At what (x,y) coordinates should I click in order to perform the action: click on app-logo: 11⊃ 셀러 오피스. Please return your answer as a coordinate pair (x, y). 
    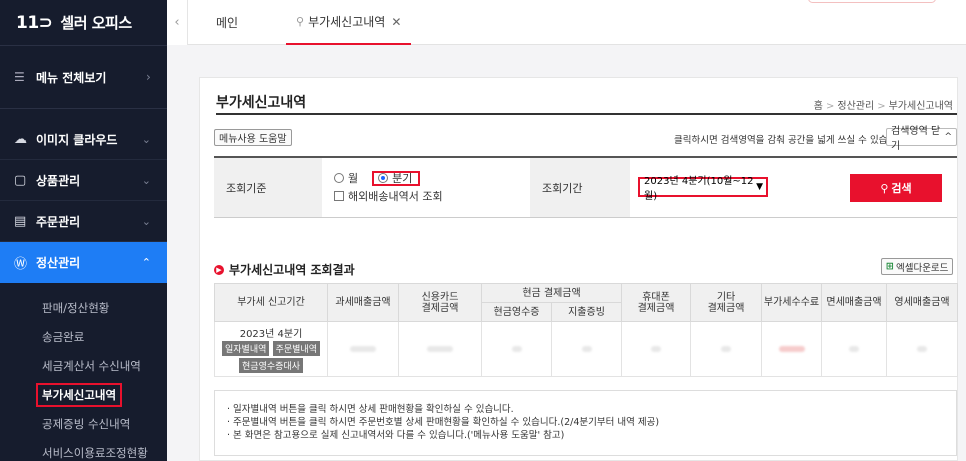
    Looking at the image, I should click on (83, 22).